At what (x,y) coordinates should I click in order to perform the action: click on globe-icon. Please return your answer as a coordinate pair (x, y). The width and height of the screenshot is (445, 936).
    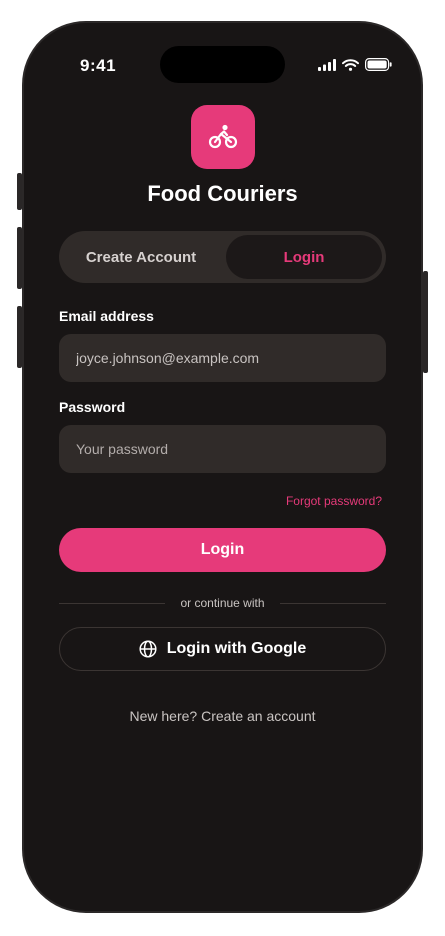
    Looking at the image, I should click on (148, 649).